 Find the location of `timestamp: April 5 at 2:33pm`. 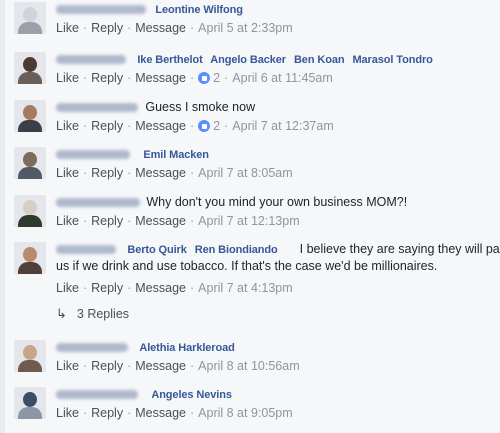

timestamp: April 5 at 2:33pm is located at coordinates (245, 28).